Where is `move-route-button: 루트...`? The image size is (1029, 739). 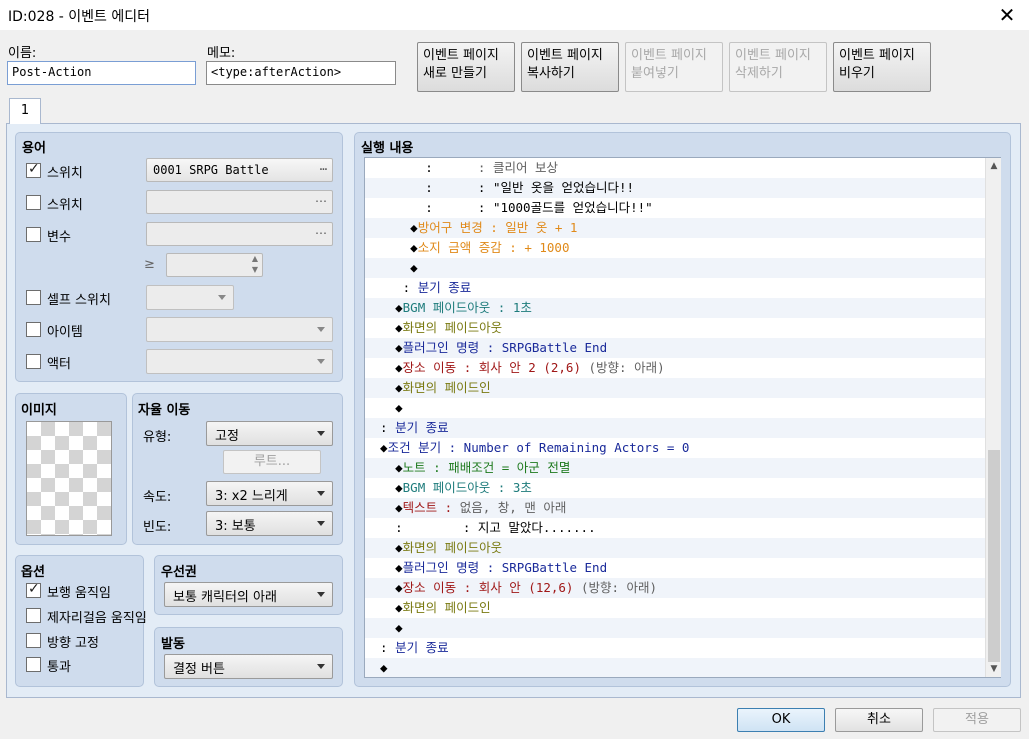
move-route-button: 루트... is located at coordinates (272, 462).